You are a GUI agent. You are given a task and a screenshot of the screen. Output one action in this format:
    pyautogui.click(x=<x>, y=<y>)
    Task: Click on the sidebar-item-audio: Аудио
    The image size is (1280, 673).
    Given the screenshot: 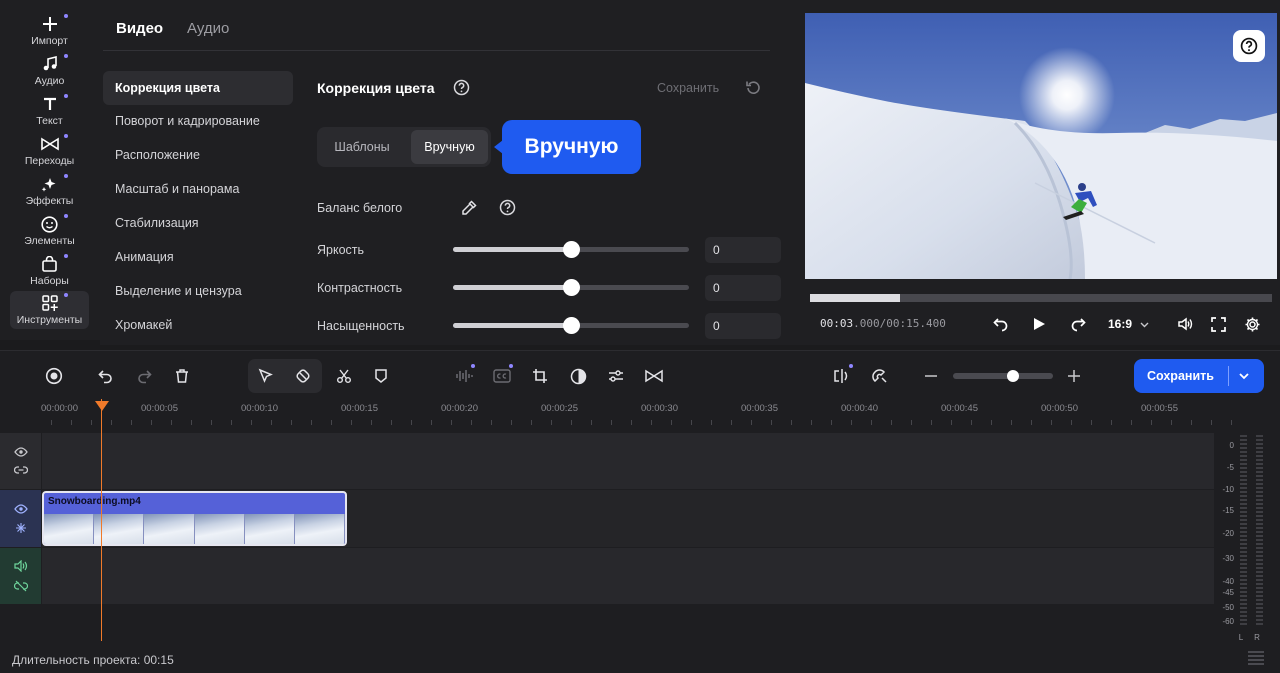 What is the action you would take?
    pyautogui.click(x=49, y=71)
    